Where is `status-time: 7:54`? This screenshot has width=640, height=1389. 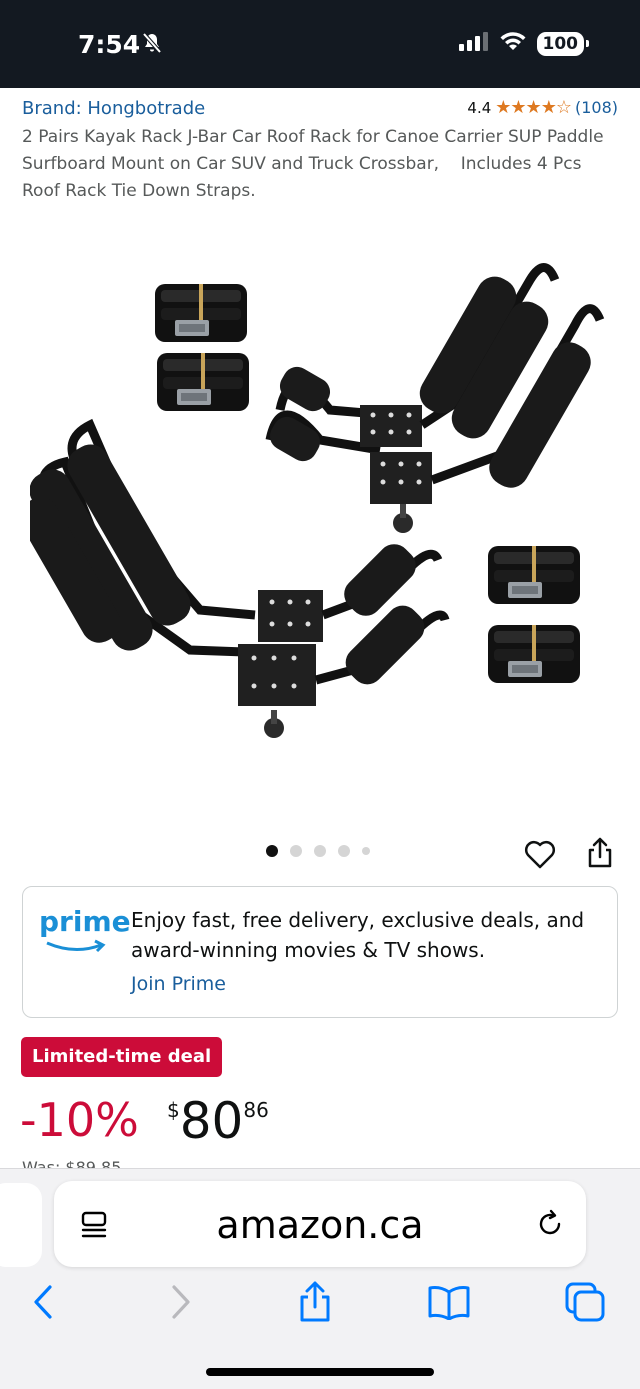
status-time: 7:54 is located at coordinates (109, 44).